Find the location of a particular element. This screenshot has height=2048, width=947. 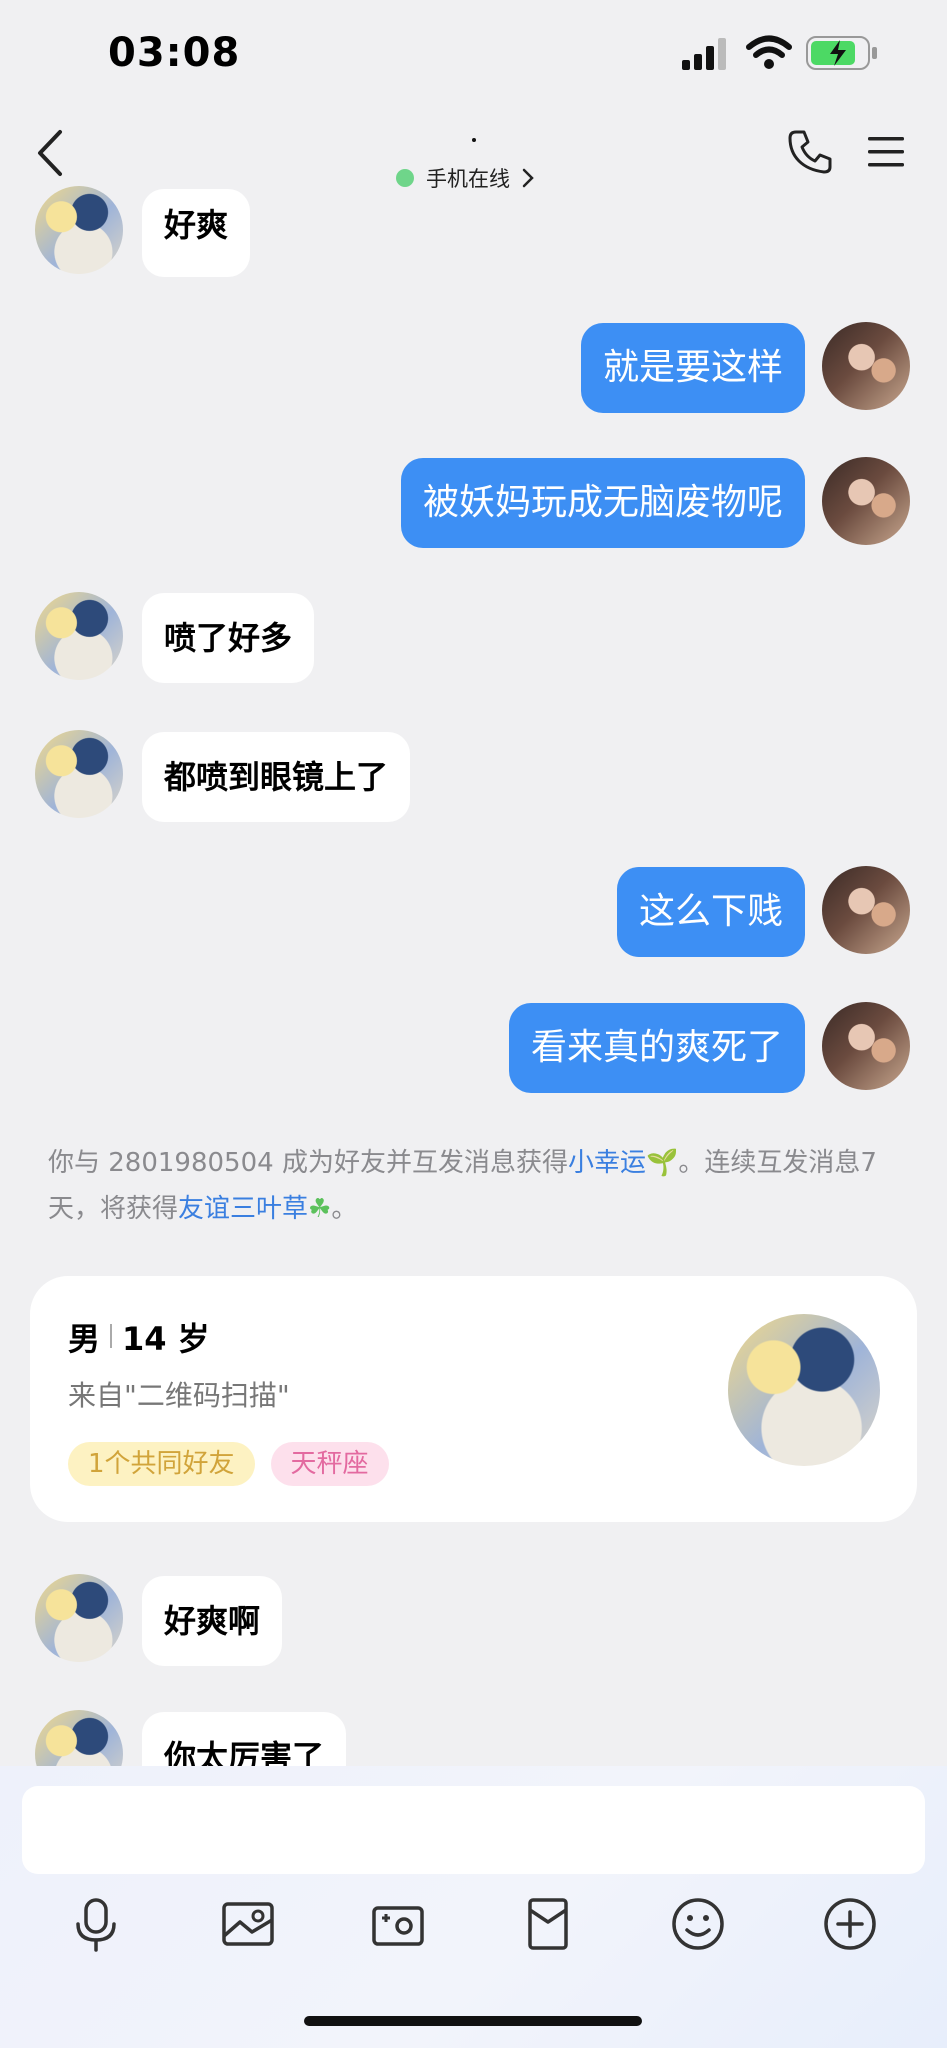

camera-icon is located at coordinates (398, 1924).